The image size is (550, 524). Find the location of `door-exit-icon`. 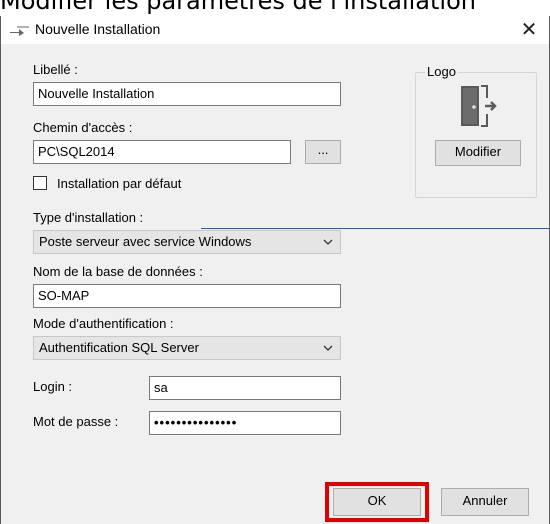

door-exit-icon is located at coordinates (479, 106).